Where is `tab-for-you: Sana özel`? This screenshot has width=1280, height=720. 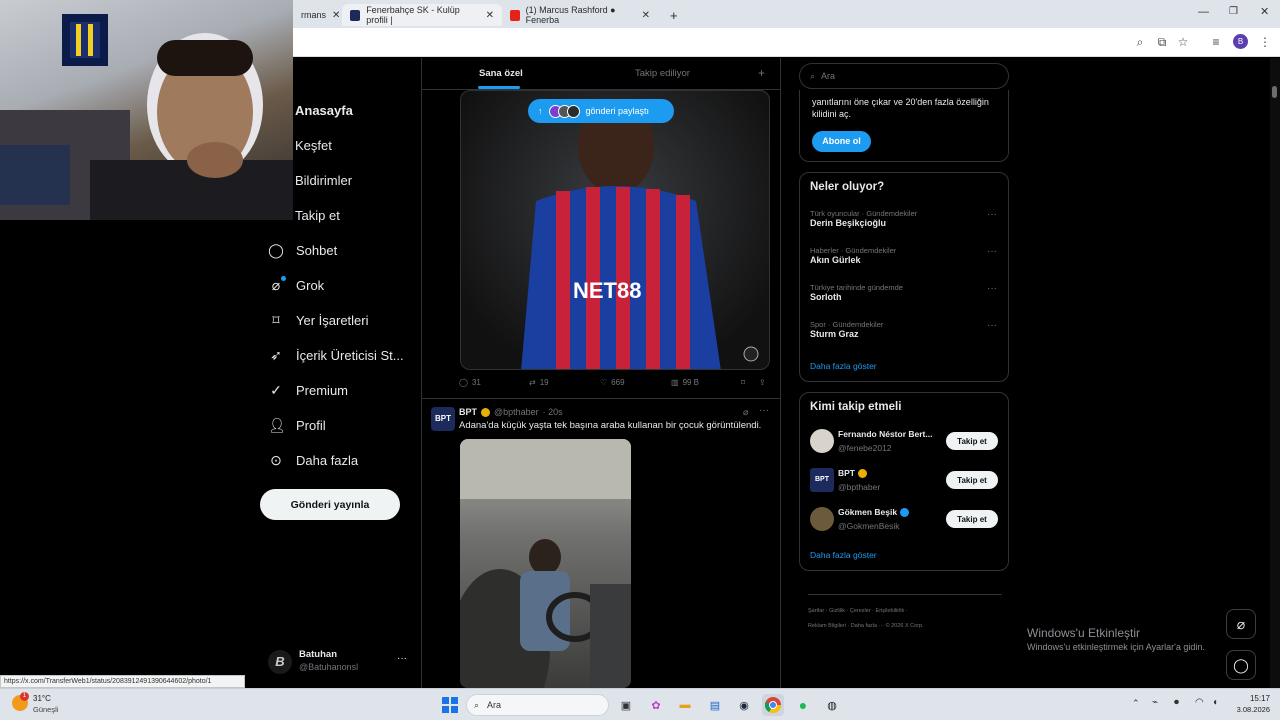 tab-for-you: Sana özel is located at coordinates (501, 73).